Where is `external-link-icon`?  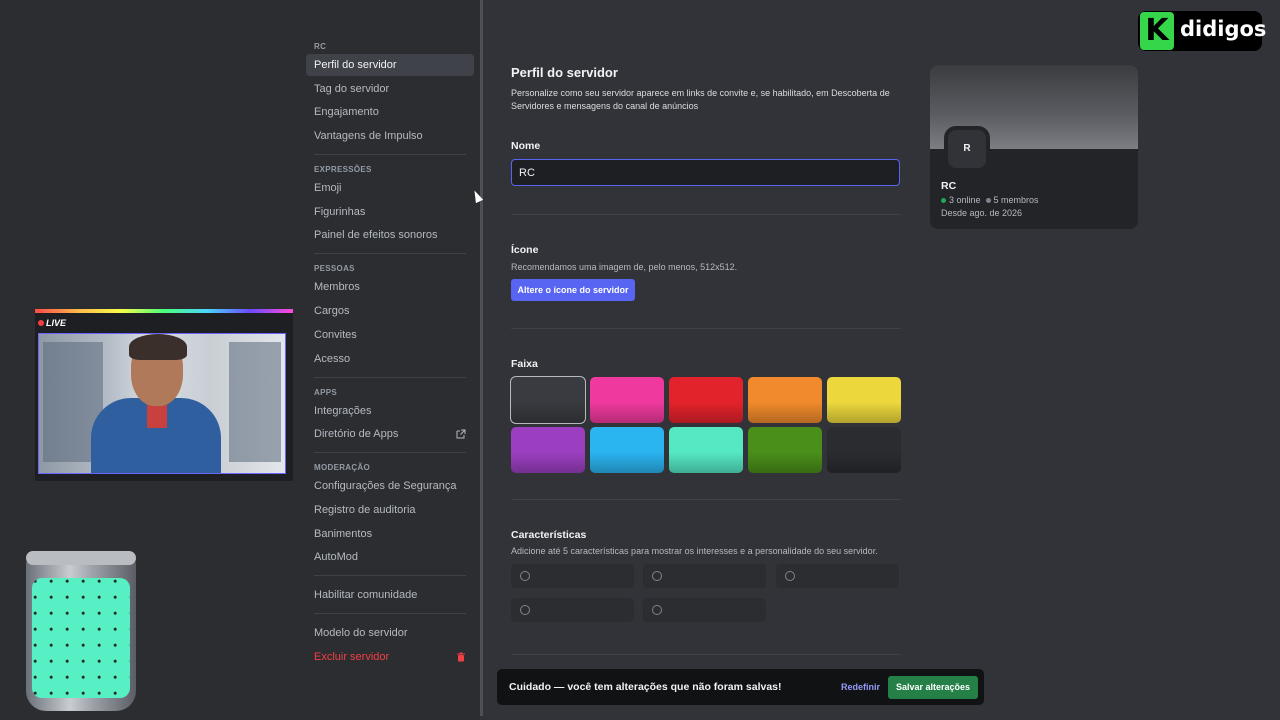 external-link-icon is located at coordinates (461, 434).